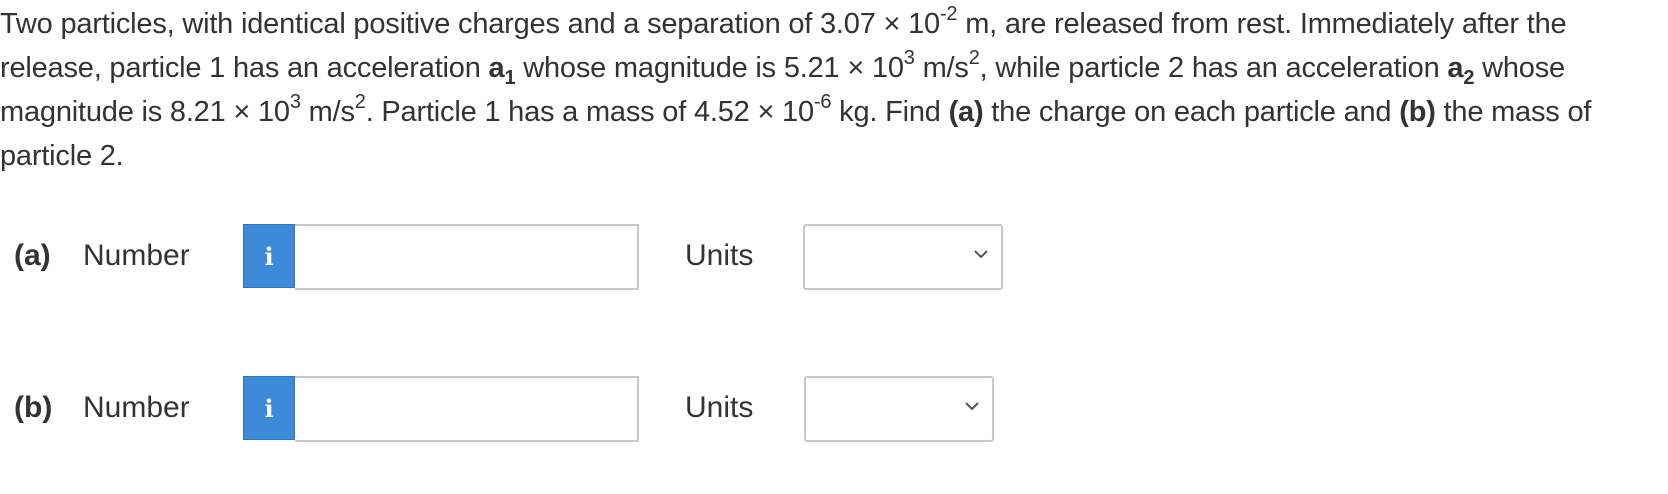 This screenshot has height=494, width=1668. Describe the element at coordinates (467, 257) in the screenshot. I see `number-input-a` at that location.